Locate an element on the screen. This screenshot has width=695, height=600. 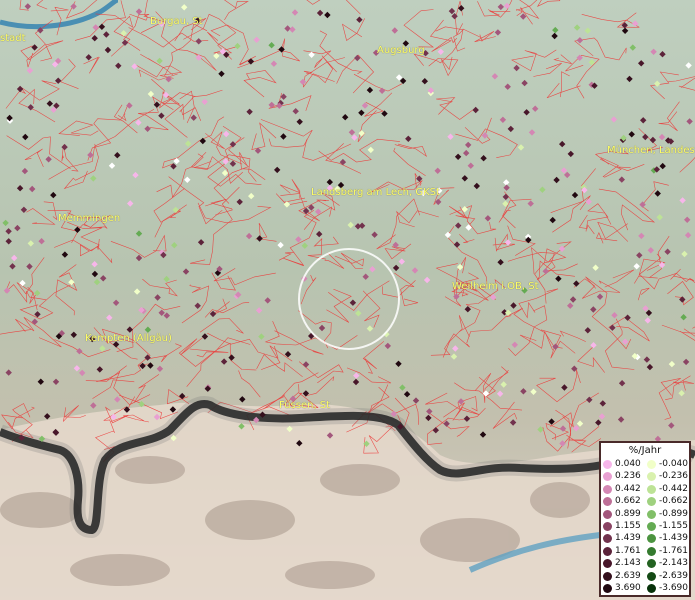
legend-value-positive: 3.690 is located at coordinates (628, 588).